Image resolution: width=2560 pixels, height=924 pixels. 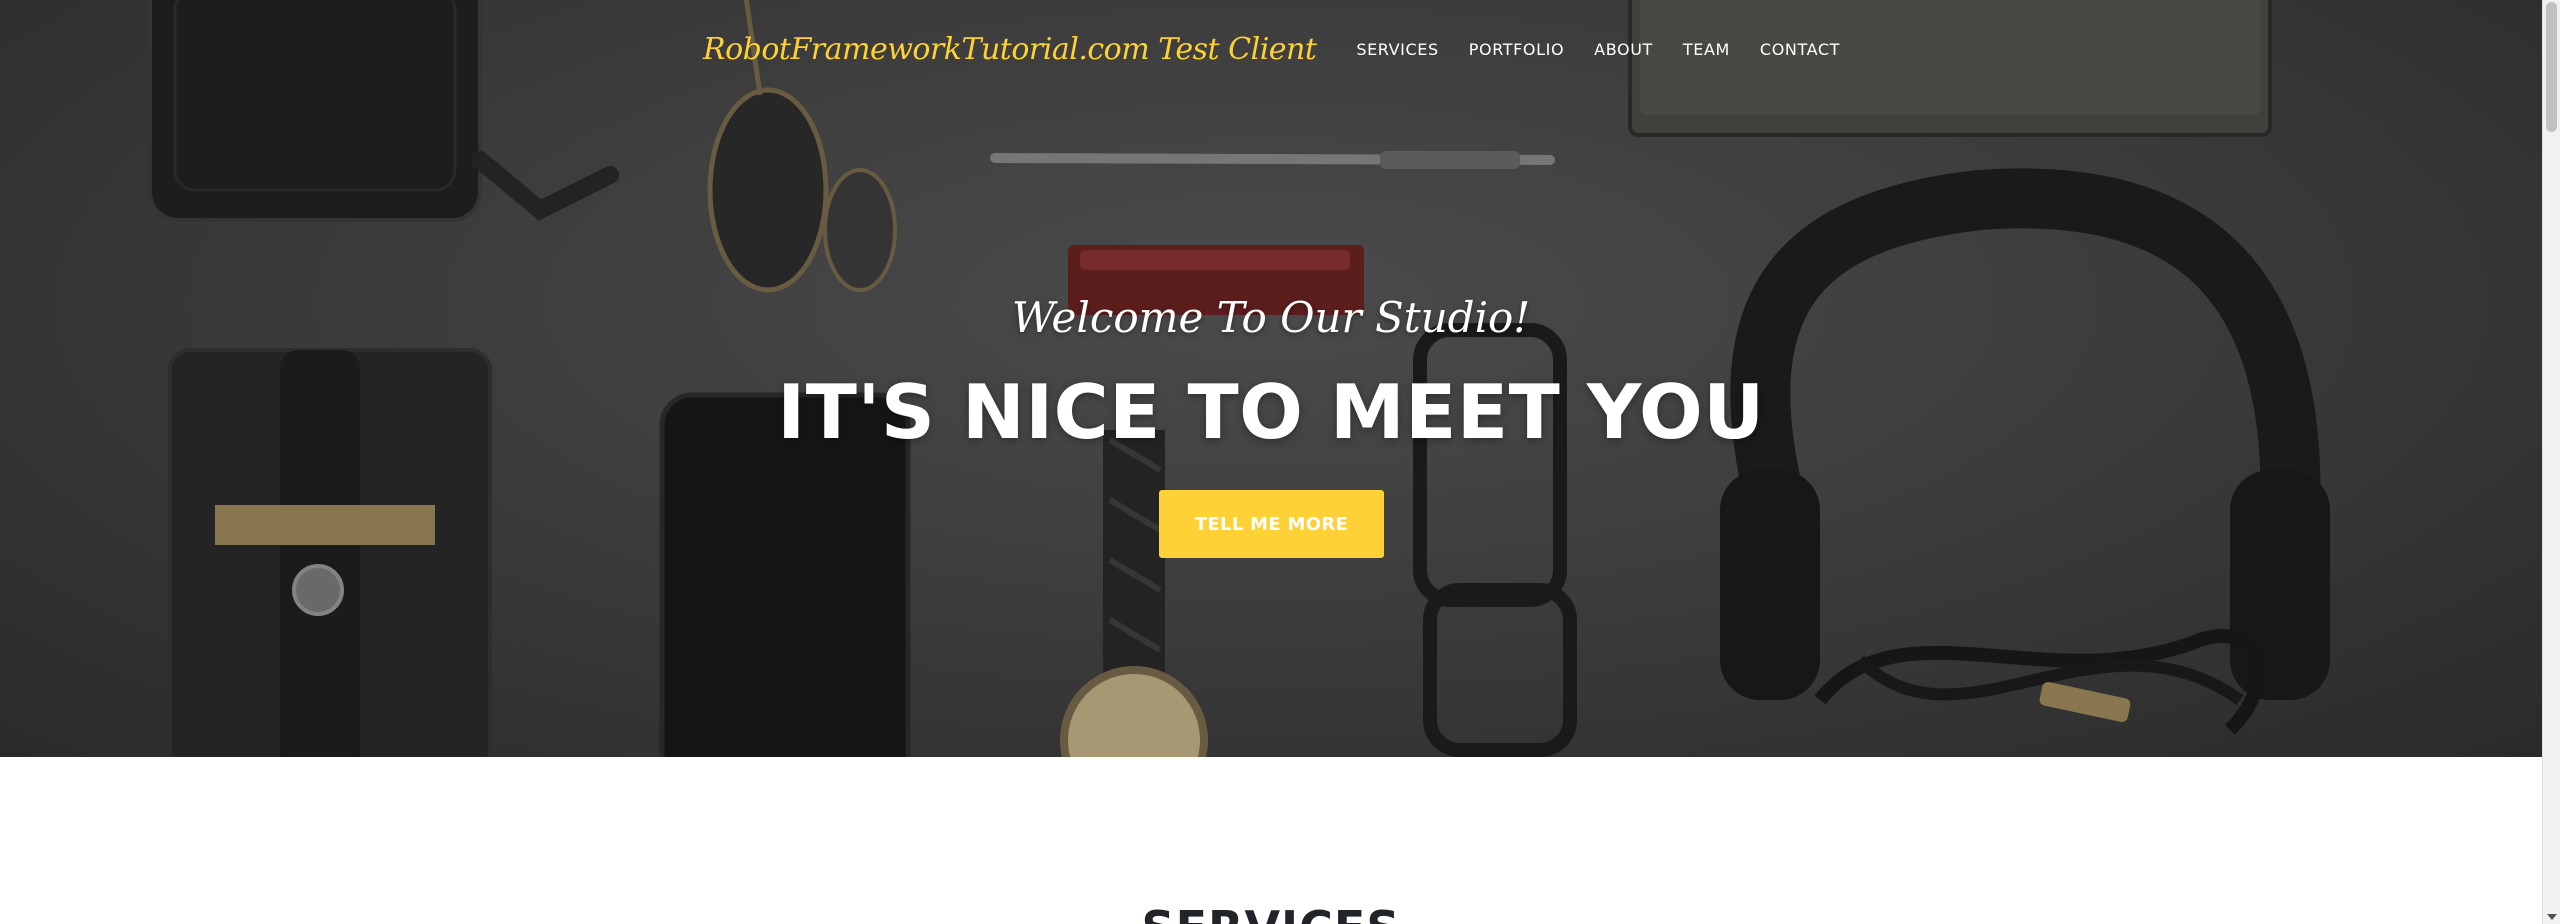 What do you see at coordinates (1271, 317) in the screenshot?
I see `hero-lead-in: Welcome To Our Studio!` at bounding box center [1271, 317].